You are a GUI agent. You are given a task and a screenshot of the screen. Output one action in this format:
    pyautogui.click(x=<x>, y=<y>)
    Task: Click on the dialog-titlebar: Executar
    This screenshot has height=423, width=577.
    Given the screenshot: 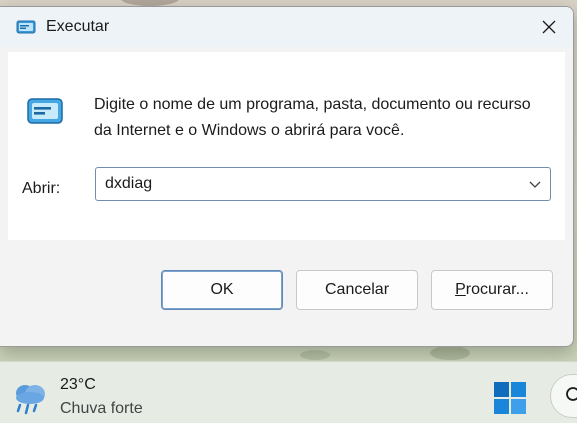 What is the action you would take?
    pyautogui.click(x=286, y=27)
    